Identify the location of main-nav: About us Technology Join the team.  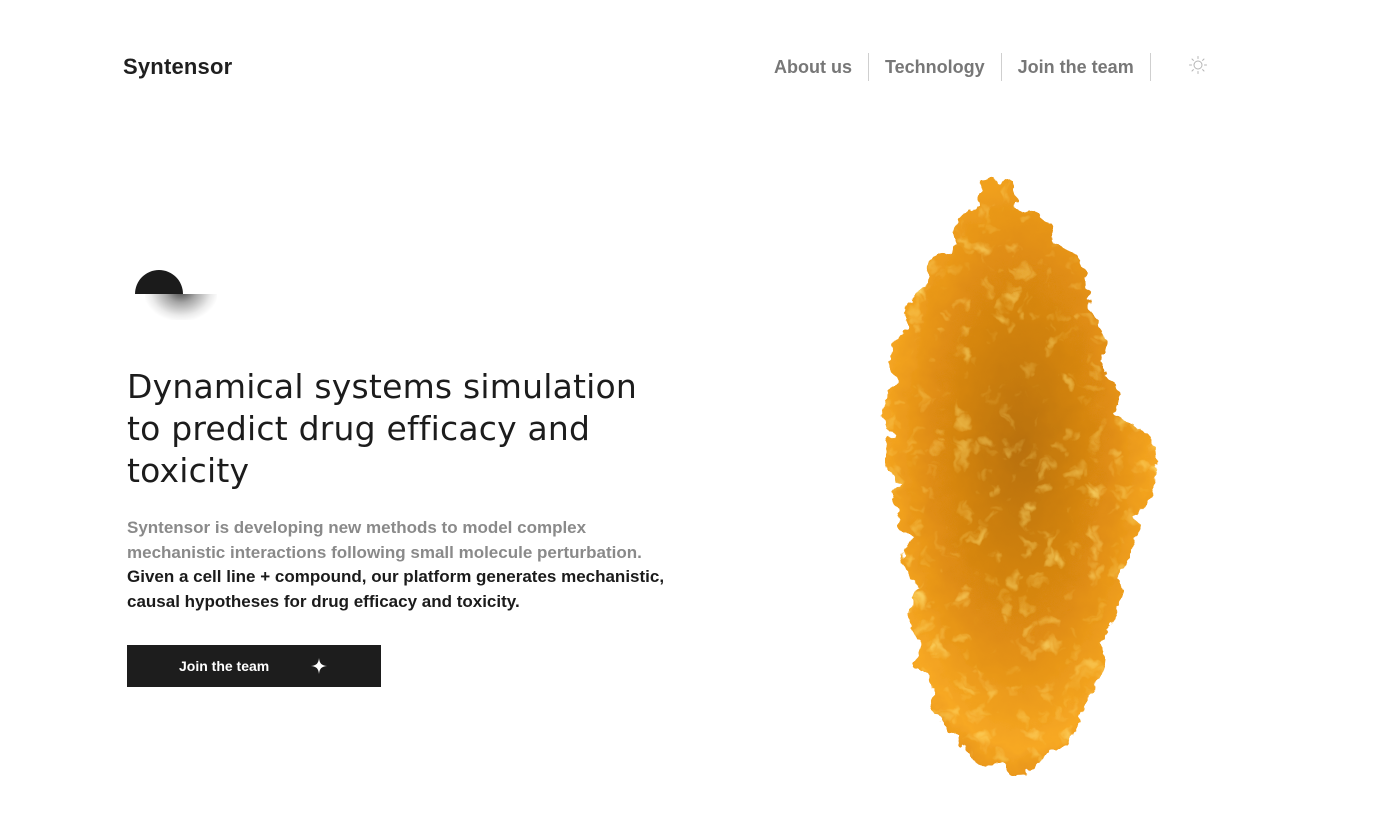
(954, 67).